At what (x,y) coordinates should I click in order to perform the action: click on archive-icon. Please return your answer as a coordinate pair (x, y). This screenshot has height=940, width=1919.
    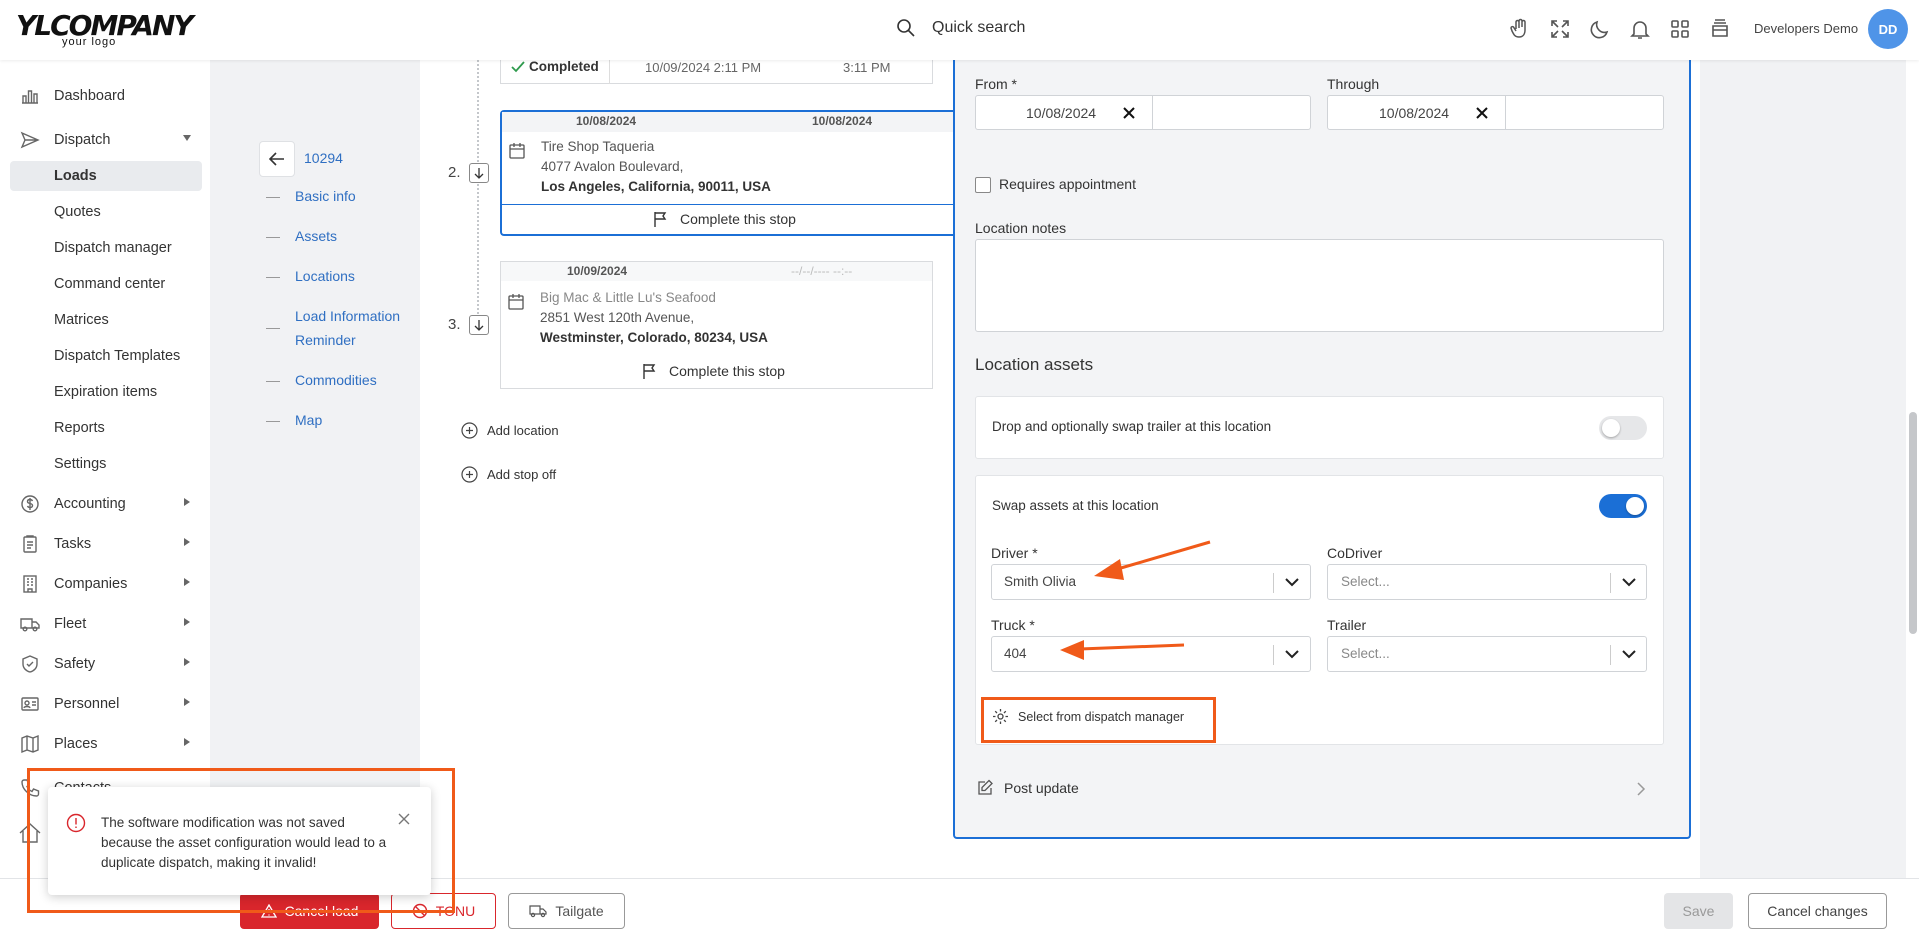
    Looking at the image, I should click on (1720, 29).